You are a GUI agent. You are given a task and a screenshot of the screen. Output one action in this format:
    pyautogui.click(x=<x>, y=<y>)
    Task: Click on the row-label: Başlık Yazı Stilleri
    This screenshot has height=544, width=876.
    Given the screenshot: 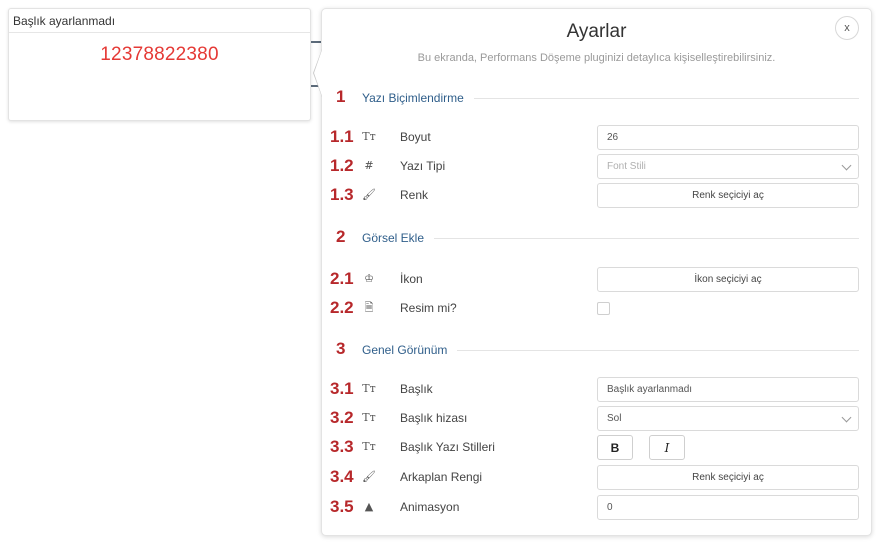 What is the action you would take?
    pyautogui.click(x=447, y=447)
    